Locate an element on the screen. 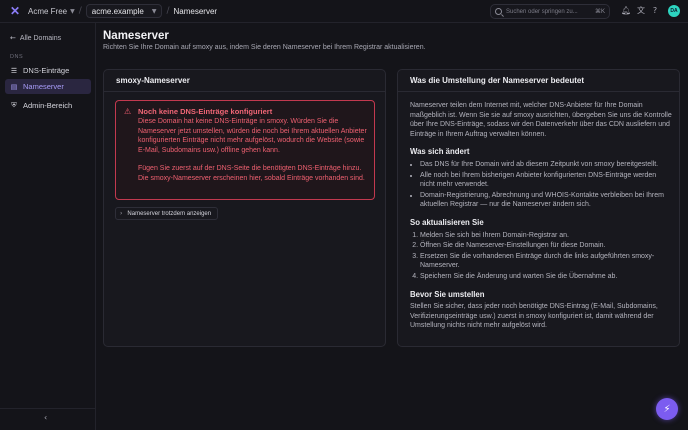 This screenshot has width=688, height=430. org-switcher: Acme Free ▼ is located at coordinates (51, 11).